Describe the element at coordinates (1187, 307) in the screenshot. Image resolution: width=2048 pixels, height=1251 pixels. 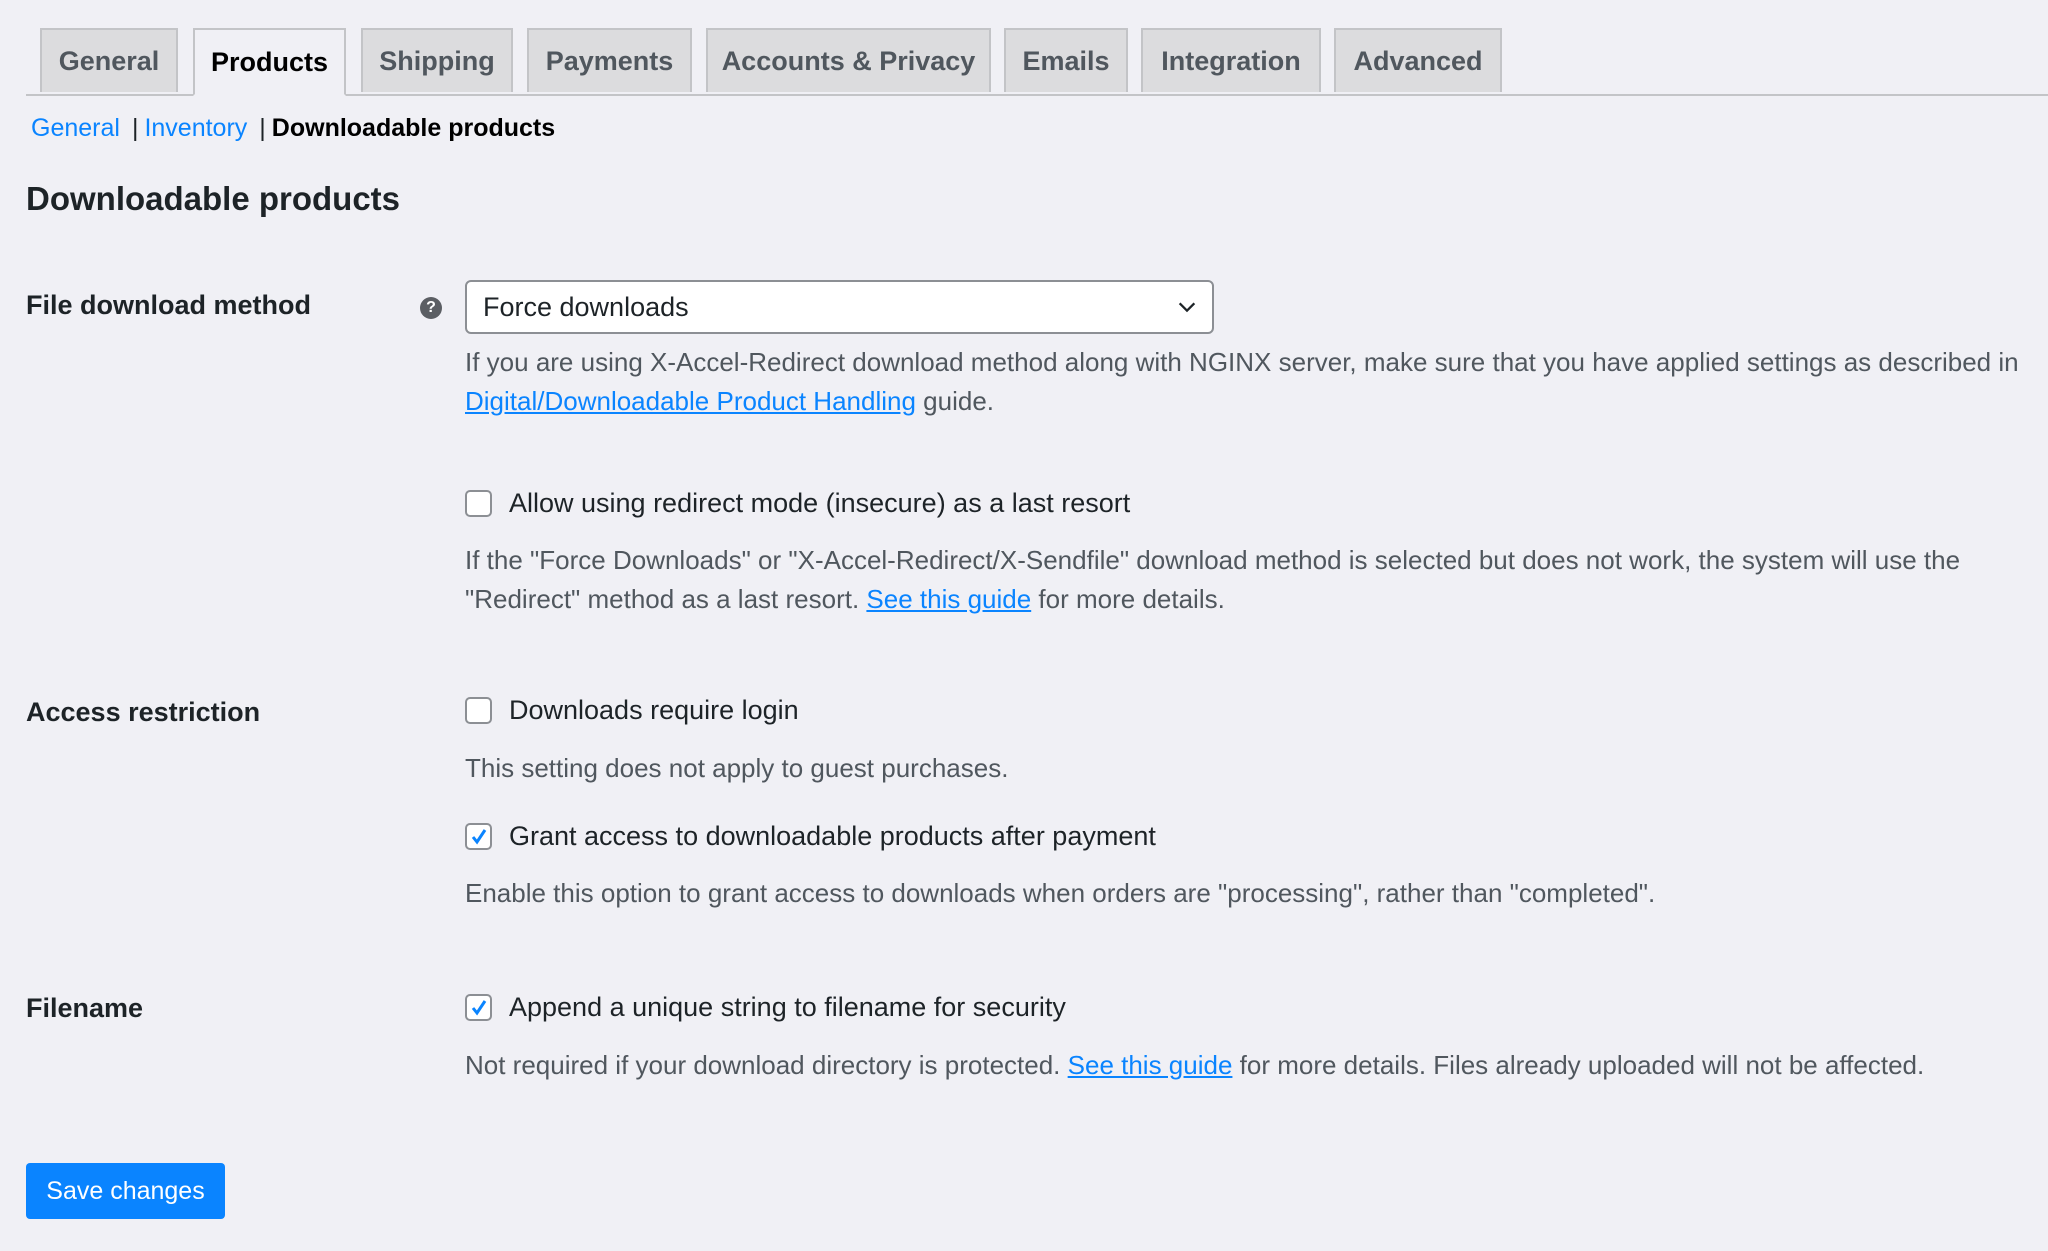
I see `chevron-down-icon` at that location.